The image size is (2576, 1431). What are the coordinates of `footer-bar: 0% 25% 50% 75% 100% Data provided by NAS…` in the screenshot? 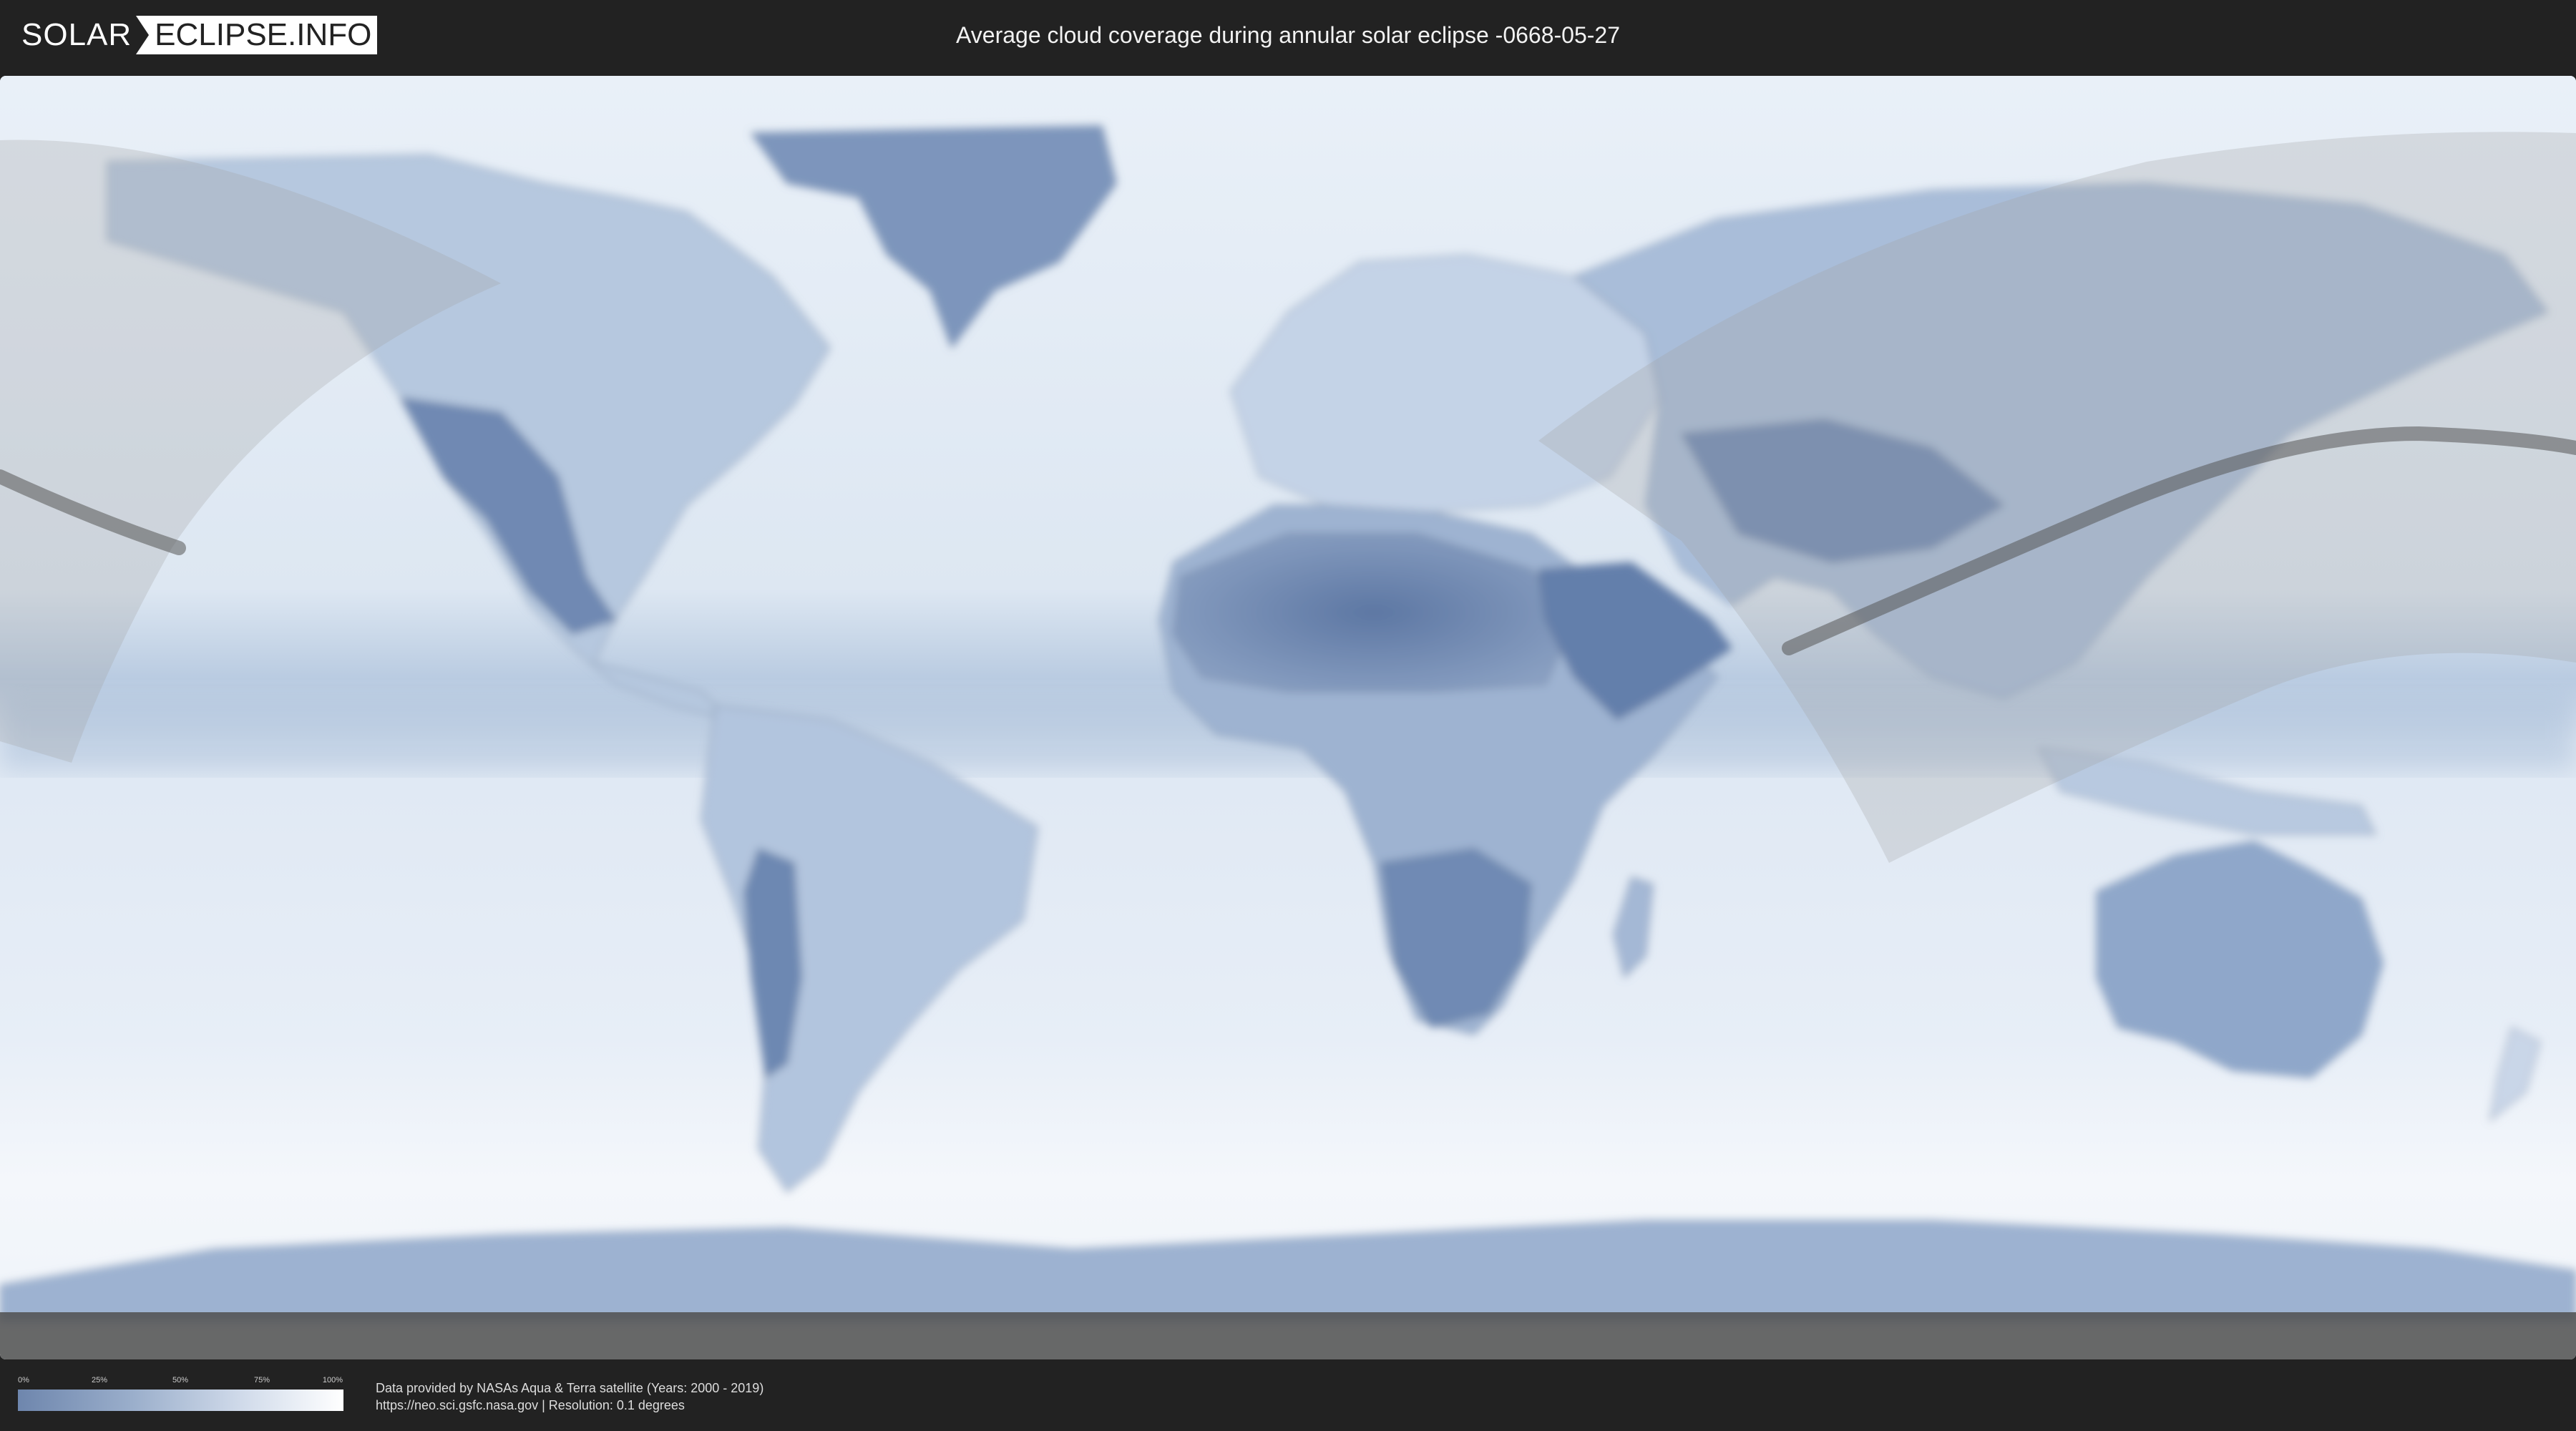 It's located at (1288, 1395).